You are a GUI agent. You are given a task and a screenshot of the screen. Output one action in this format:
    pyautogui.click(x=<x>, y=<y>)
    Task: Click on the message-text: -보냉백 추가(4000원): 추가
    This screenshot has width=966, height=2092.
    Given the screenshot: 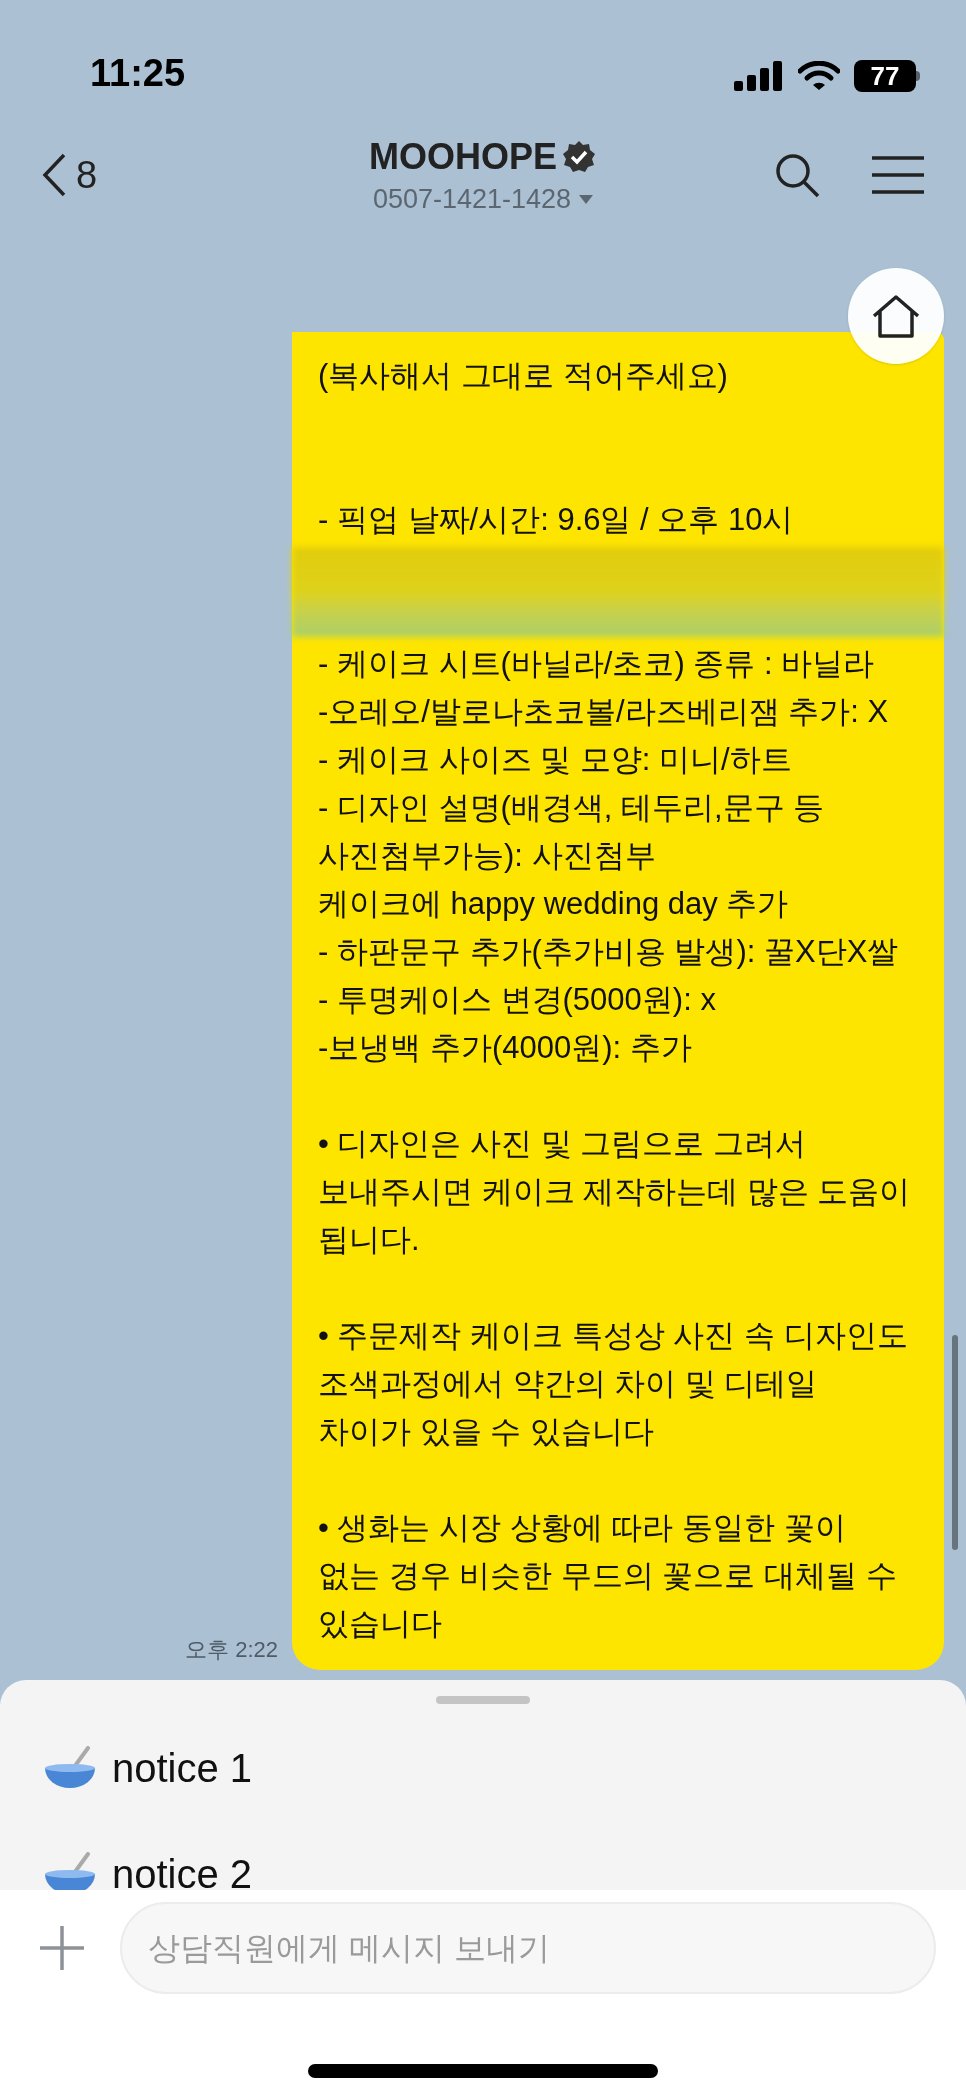 What is the action you would take?
    pyautogui.click(x=505, y=1048)
    